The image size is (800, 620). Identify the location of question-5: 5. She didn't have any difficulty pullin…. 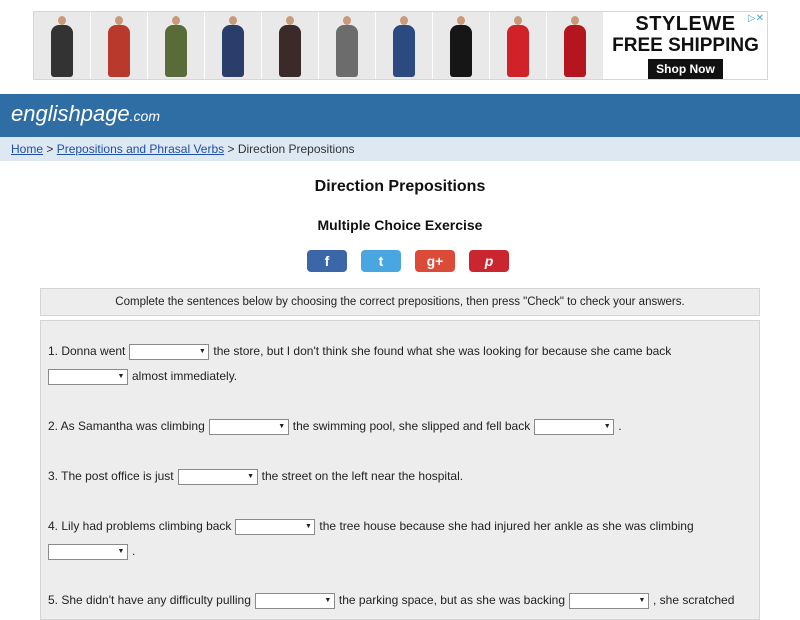
(391, 601).